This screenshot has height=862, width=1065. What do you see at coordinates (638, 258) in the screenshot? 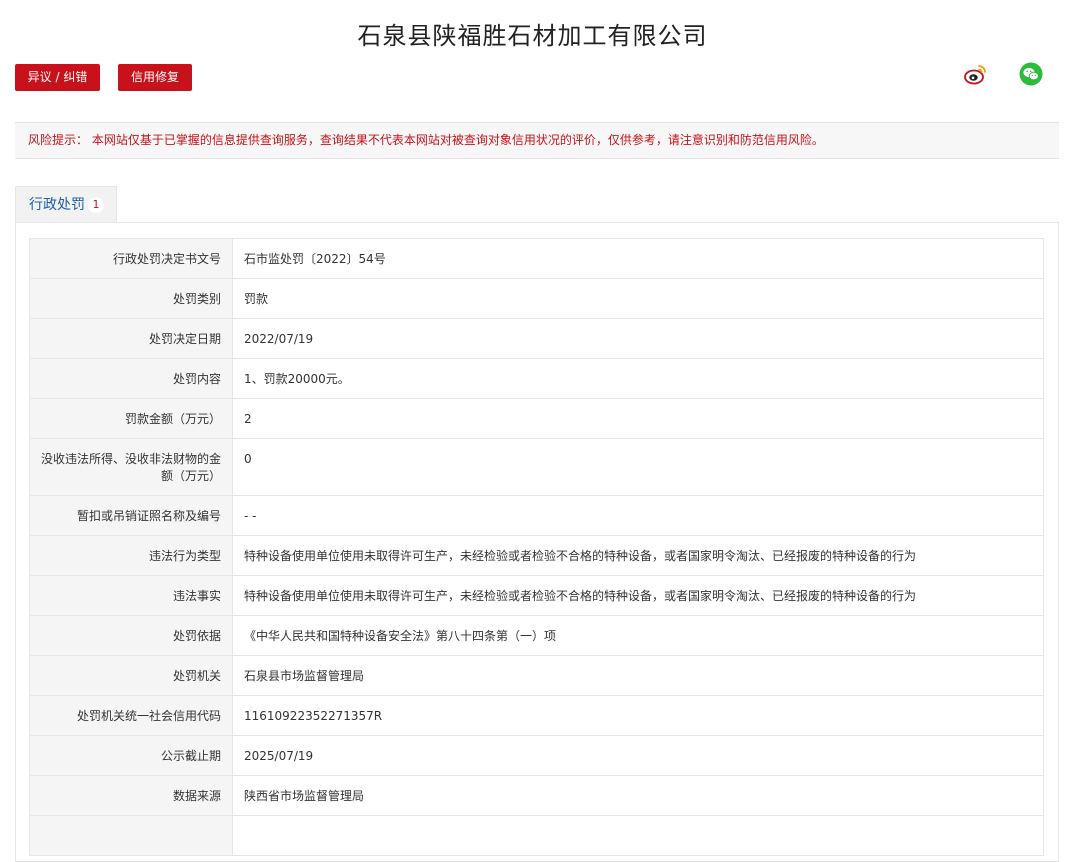
I see `row-value: 石市监处罚〔2022〕54号` at bounding box center [638, 258].